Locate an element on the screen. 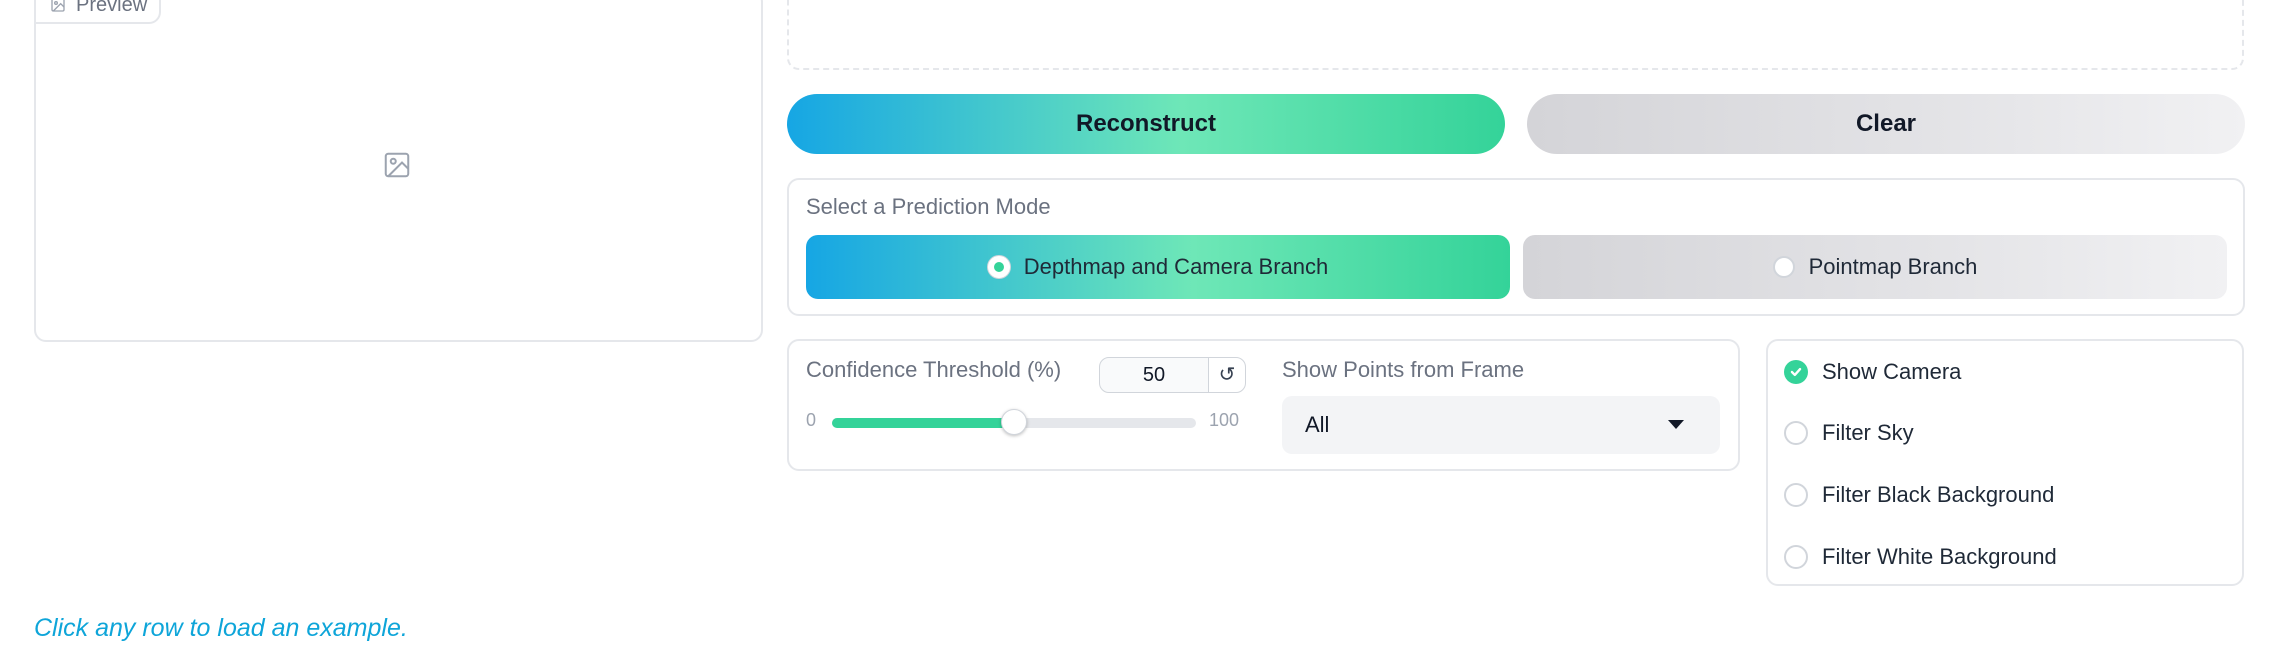 The width and height of the screenshot is (2289, 653). chevron-down-icon is located at coordinates (1676, 424).